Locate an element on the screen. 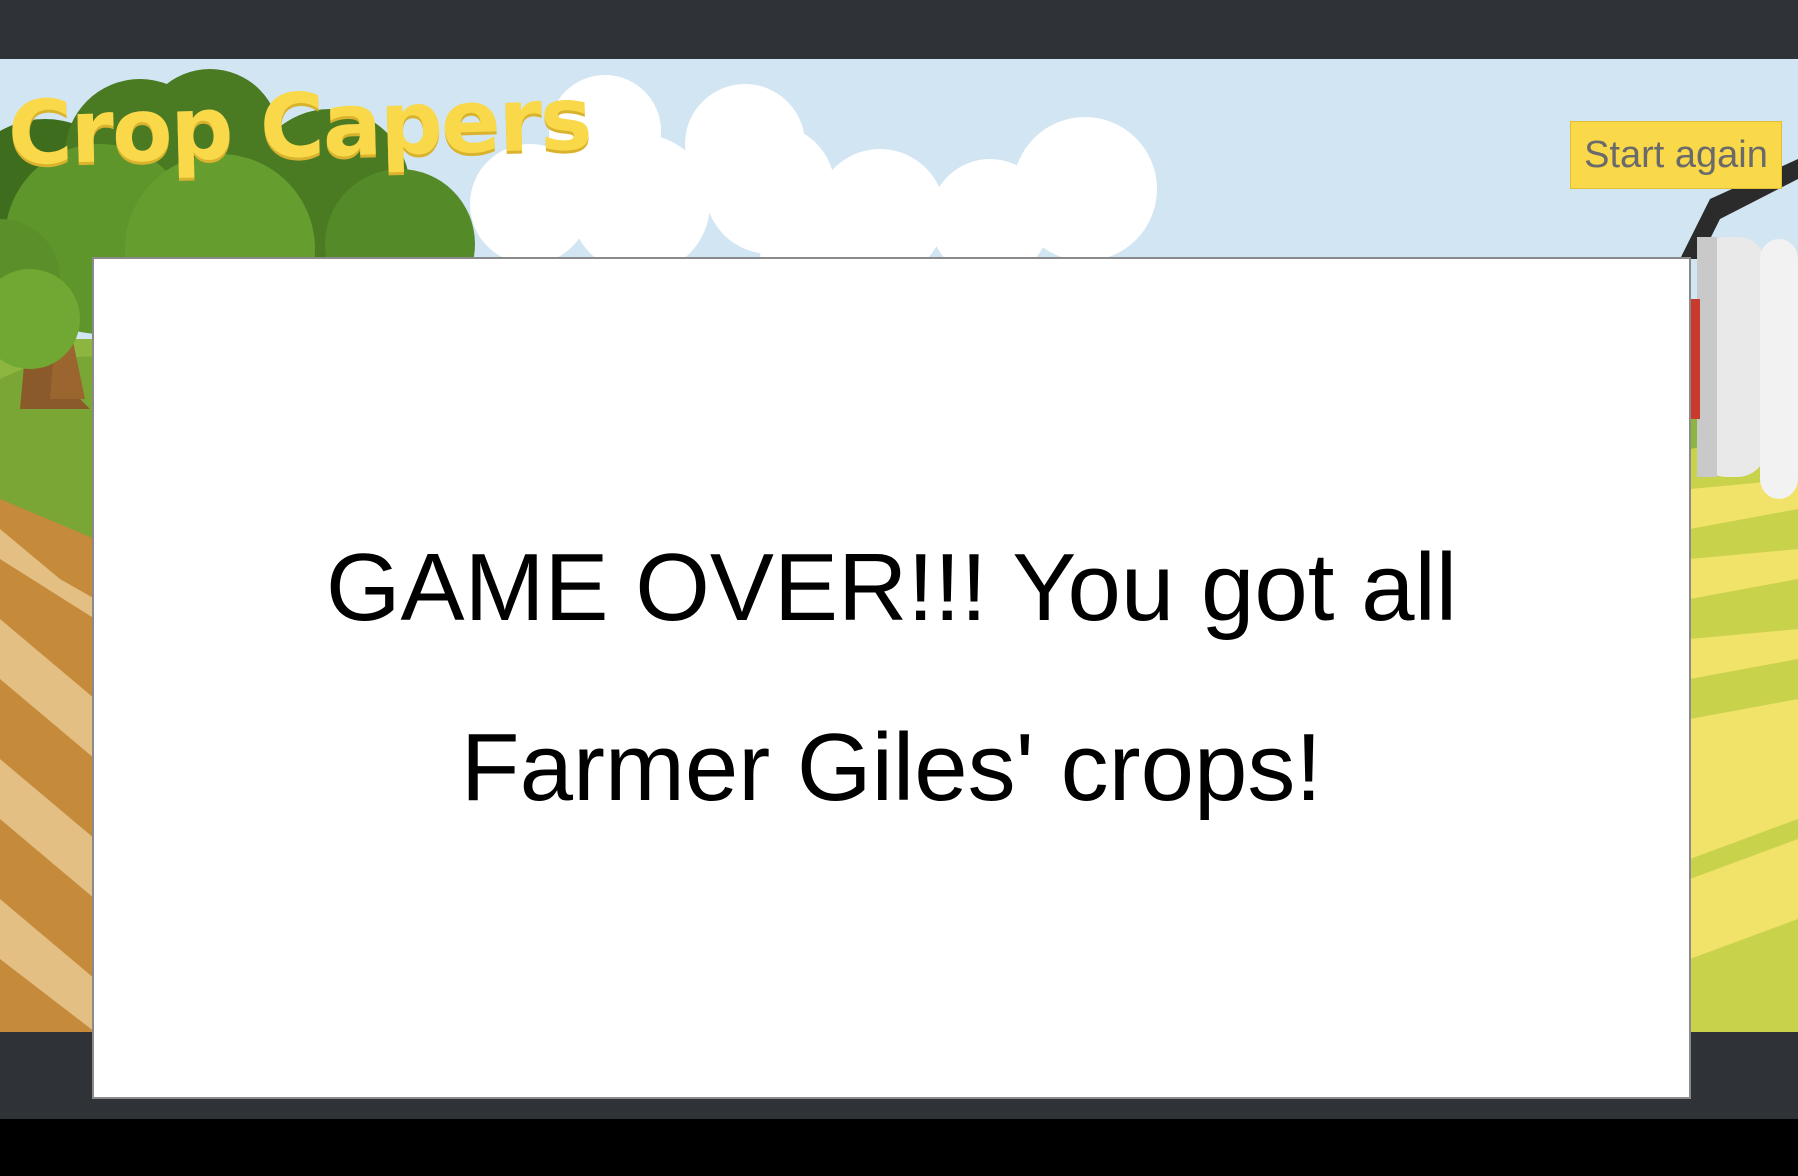  top-bar is located at coordinates (899, 29).